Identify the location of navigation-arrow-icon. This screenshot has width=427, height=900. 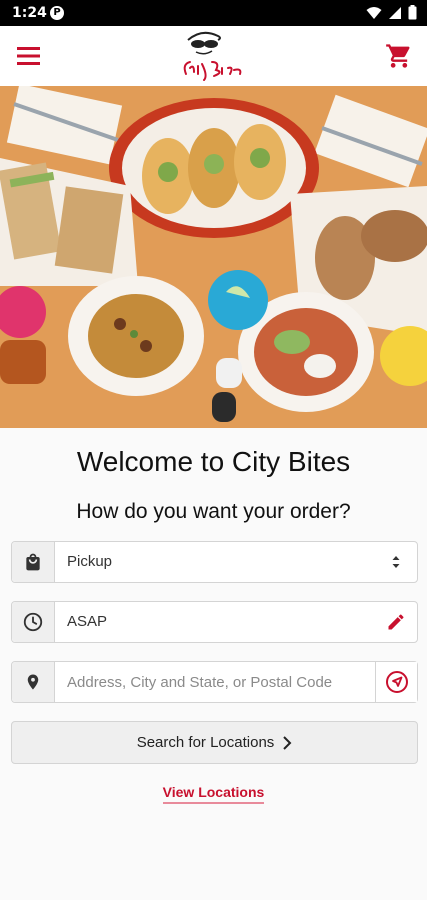
(396, 682).